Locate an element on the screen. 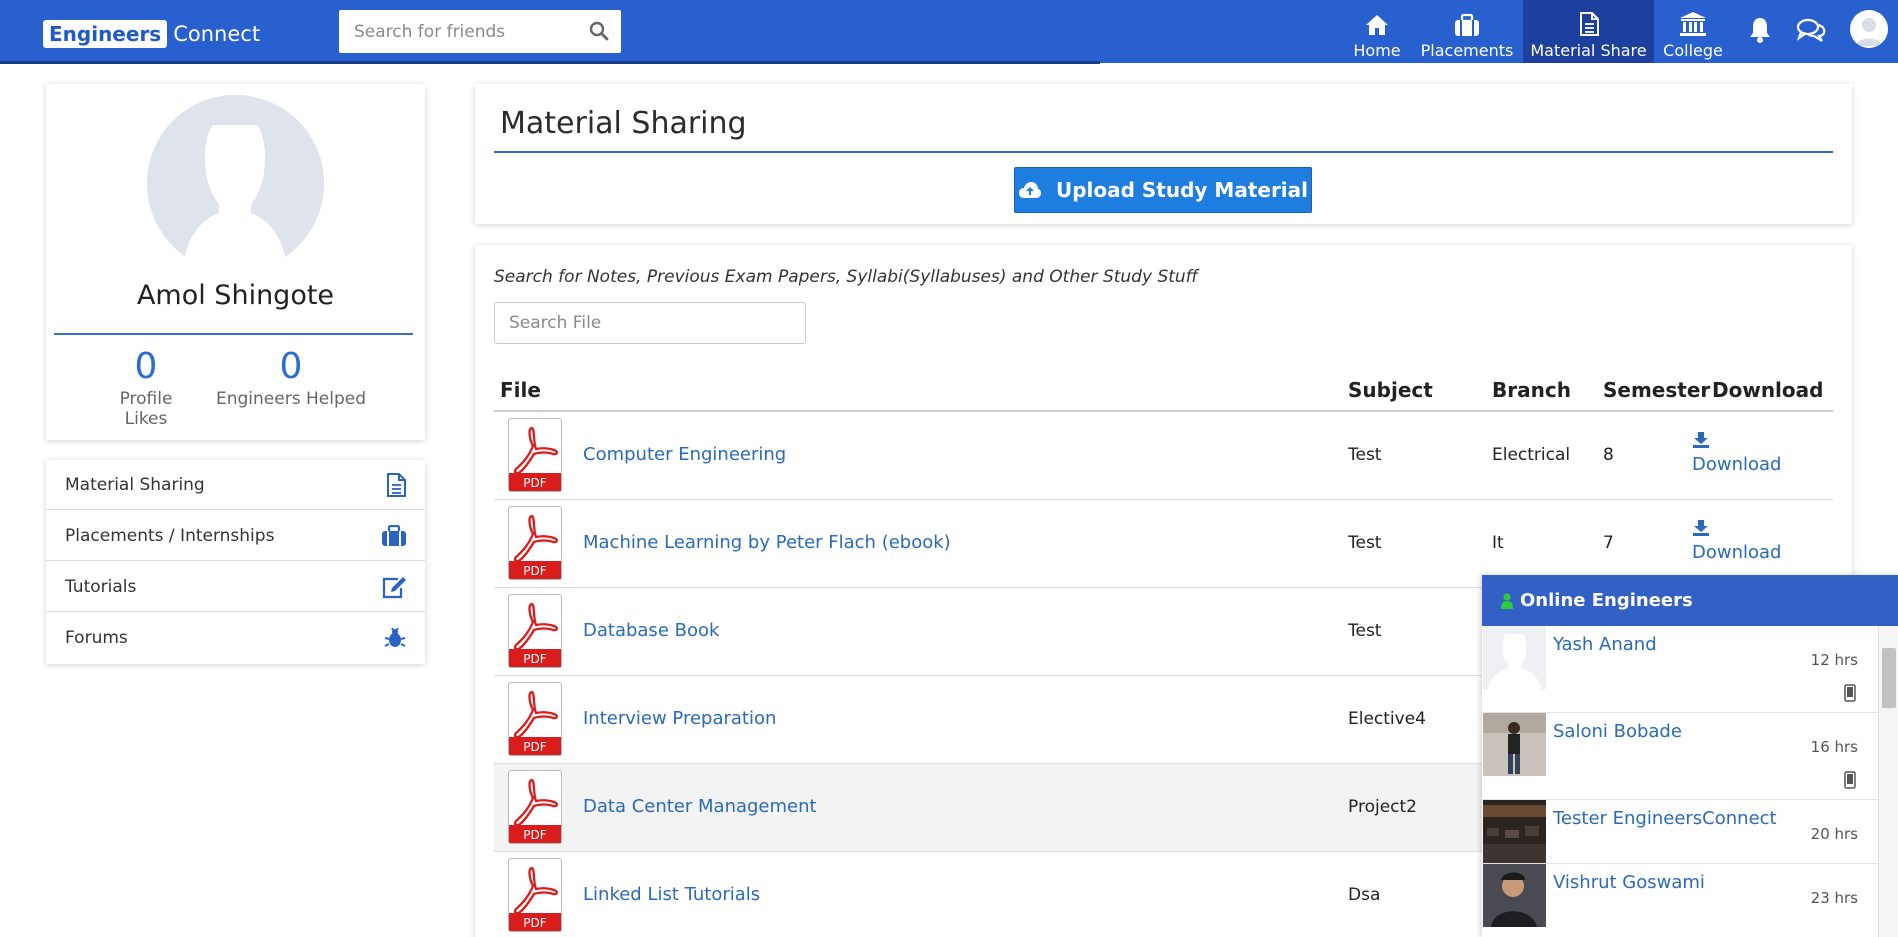 This screenshot has height=937, width=1898. online-user-time: 16 hrs is located at coordinates (1834, 747).